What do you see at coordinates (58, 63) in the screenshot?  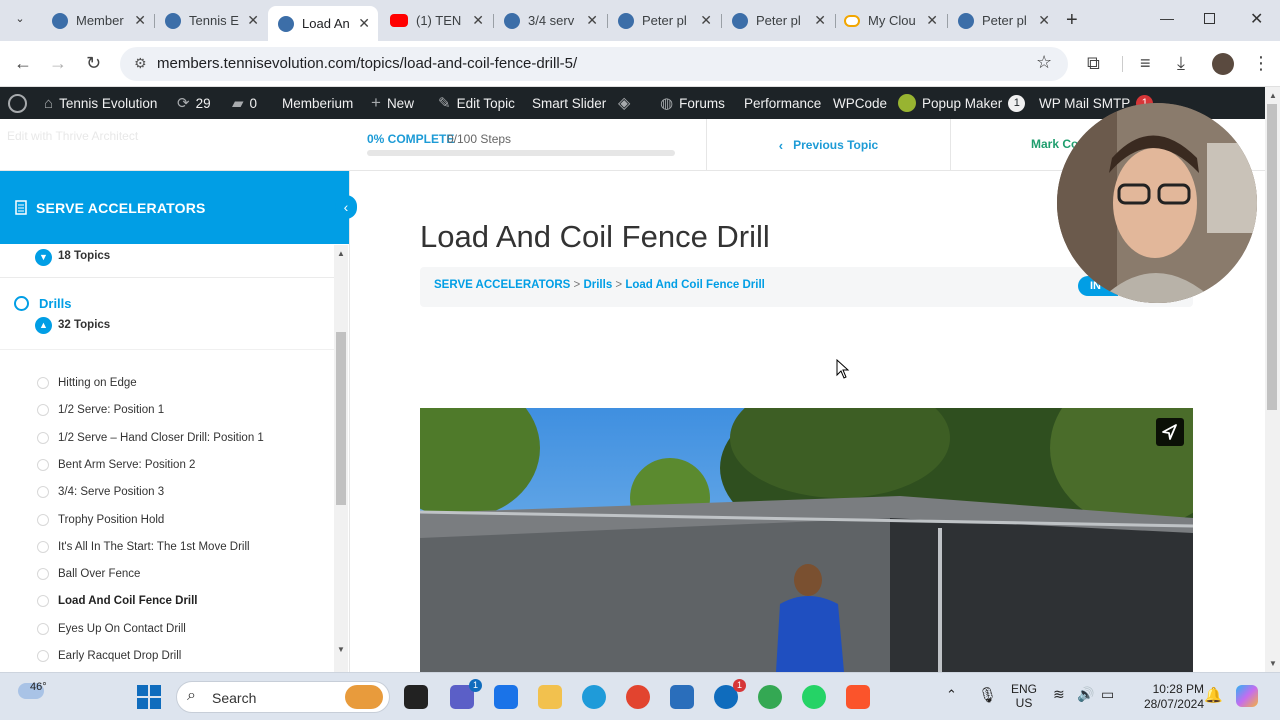 I see `forward-arrow-icon: →` at bounding box center [58, 63].